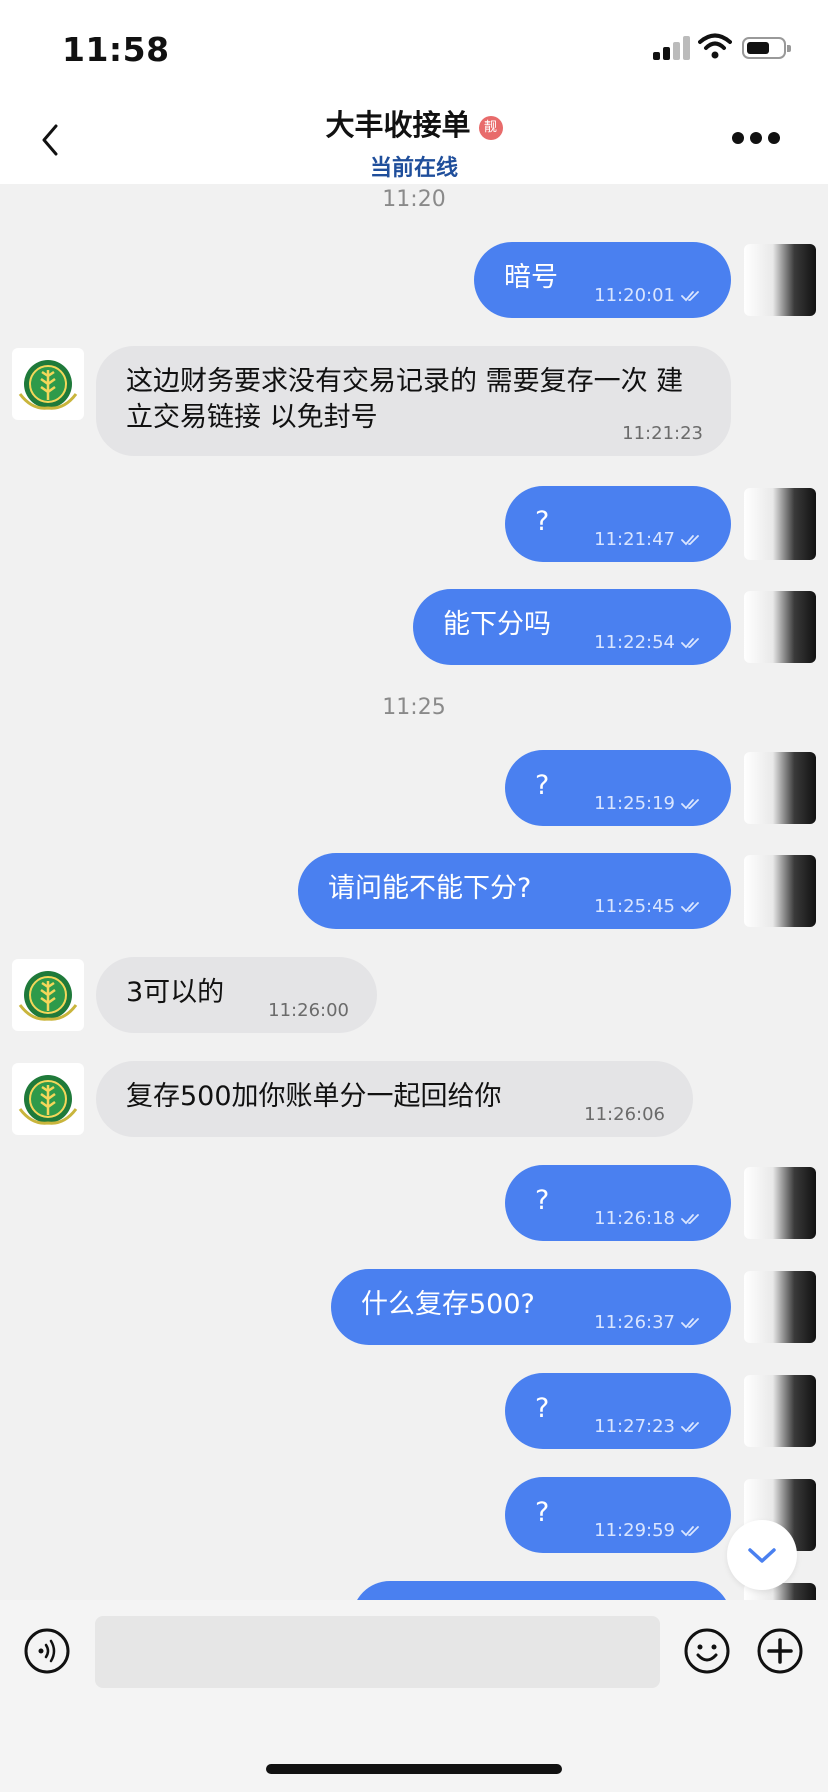  What do you see at coordinates (236, 995) in the screenshot?
I see `message-bubble-in: 3可以的 11:26:00` at bounding box center [236, 995].